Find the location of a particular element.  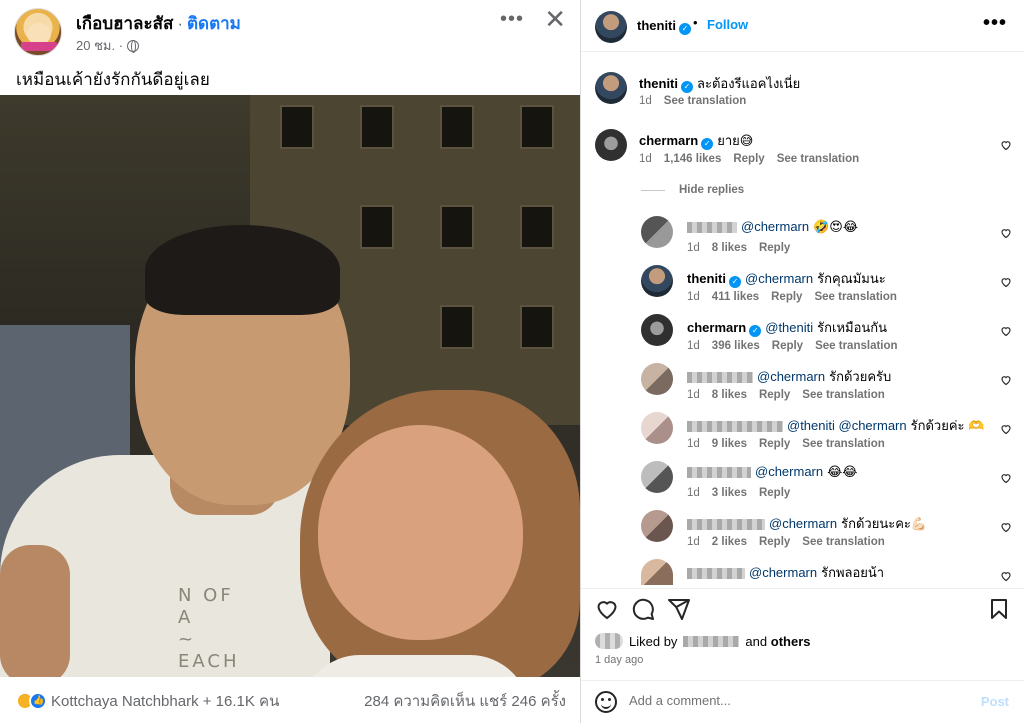

post-time: 20 ชม. · is located at coordinates (99, 45).